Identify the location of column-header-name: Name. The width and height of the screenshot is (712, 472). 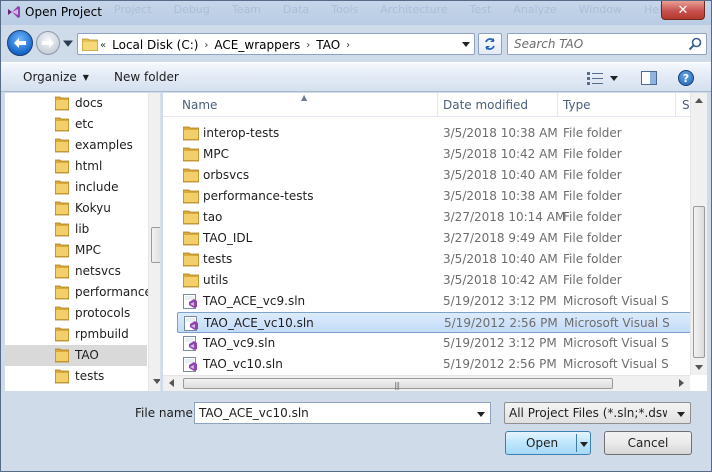
(199, 105).